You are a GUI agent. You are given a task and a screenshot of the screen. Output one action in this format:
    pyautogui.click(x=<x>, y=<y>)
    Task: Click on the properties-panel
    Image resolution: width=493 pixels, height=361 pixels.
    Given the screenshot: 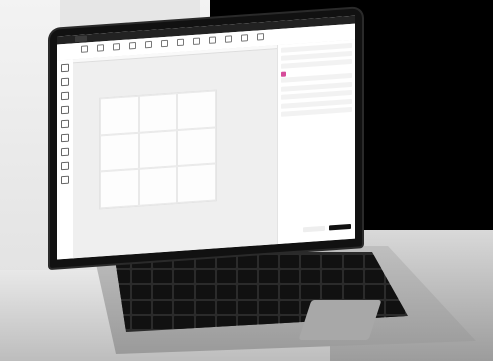 What is the action you would take?
    pyautogui.click(x=316, y=142)
    